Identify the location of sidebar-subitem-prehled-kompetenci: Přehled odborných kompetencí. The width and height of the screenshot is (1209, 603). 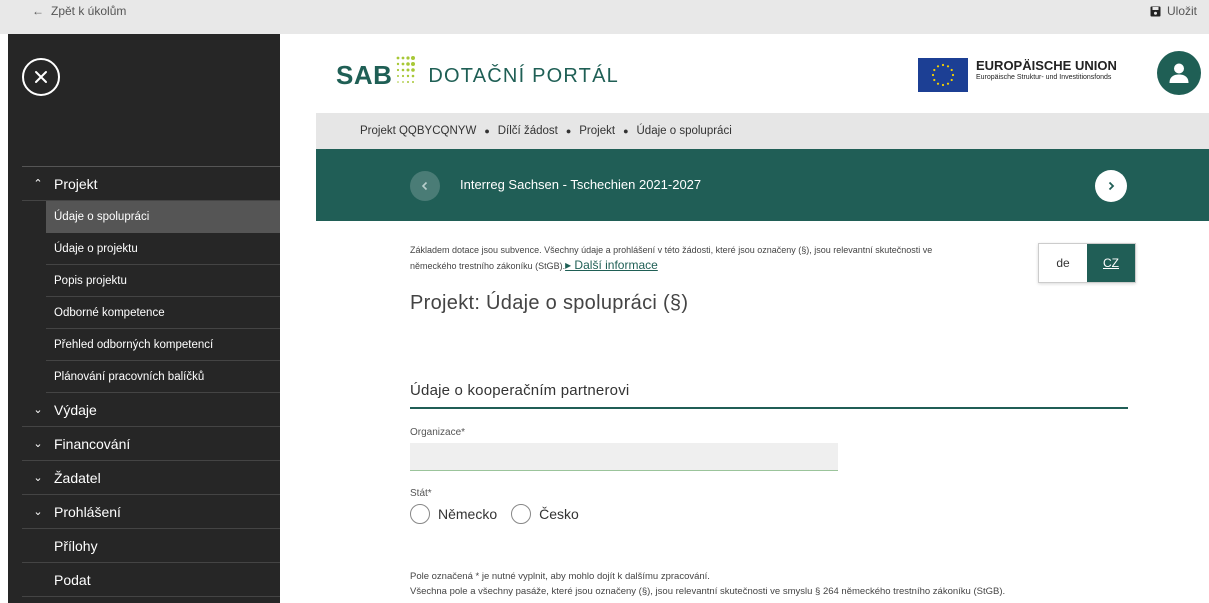
(151, 345).